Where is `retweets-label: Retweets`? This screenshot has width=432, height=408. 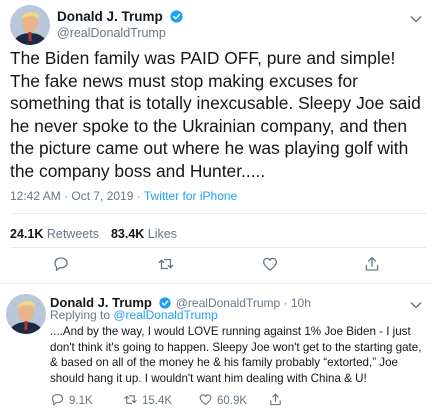
retweets-label: Retweets is located at coordinates (72, 234).